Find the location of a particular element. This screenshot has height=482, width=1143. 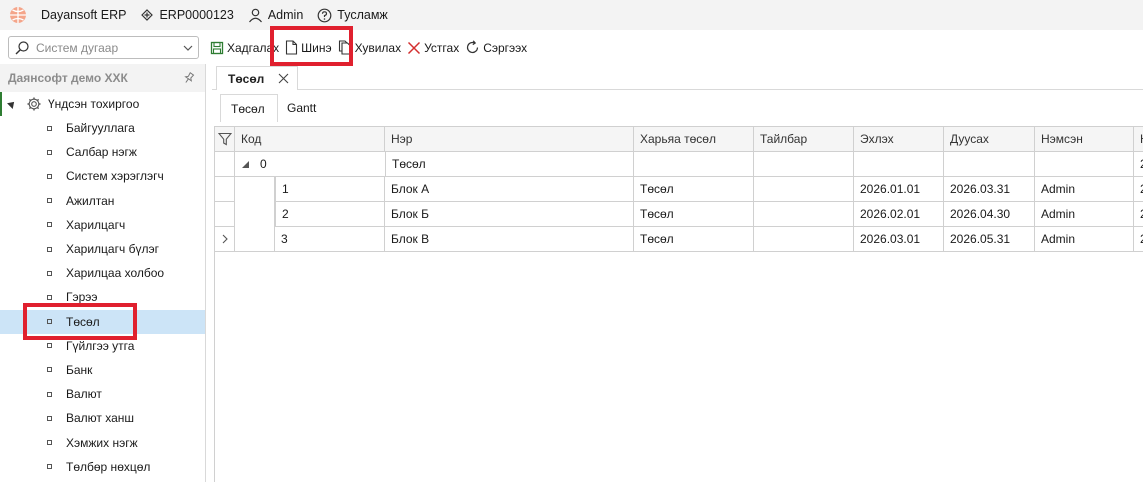

tree-item: Ажилтан is located at coordinates (102, 201).